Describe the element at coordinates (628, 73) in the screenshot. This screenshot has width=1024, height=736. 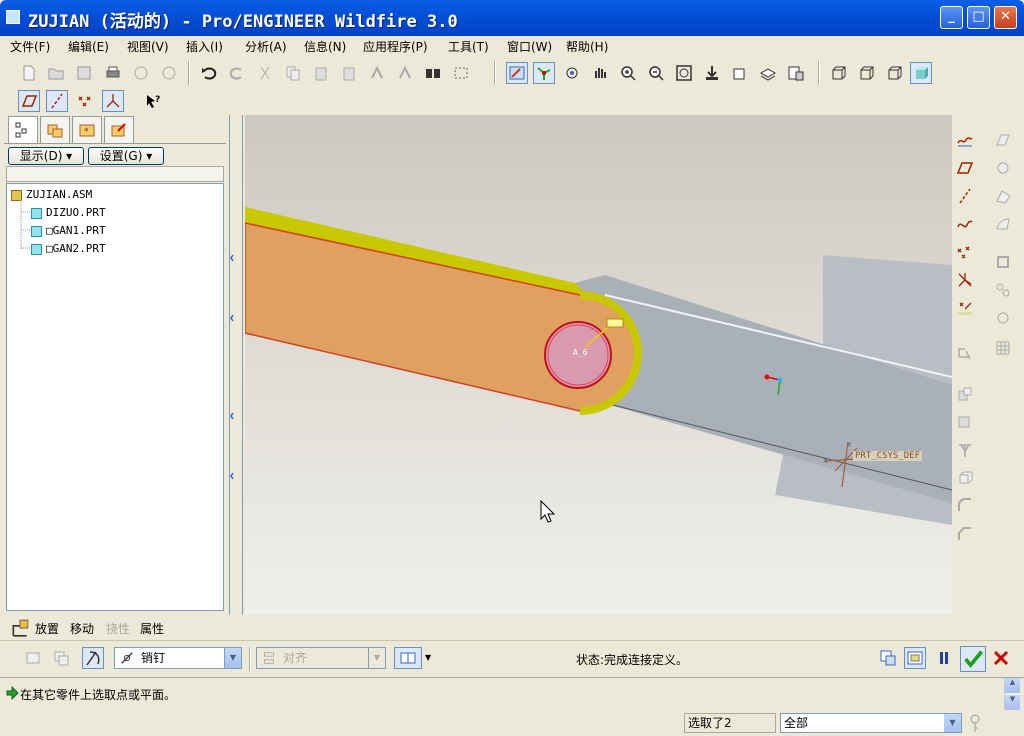
I see `zoom-in-icon` at that location.